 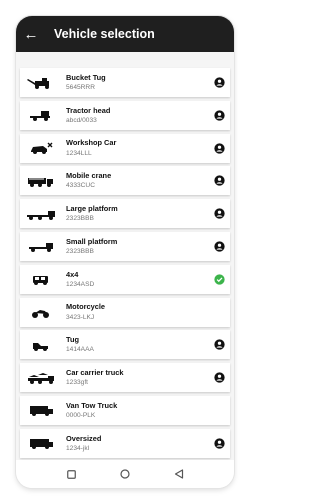 I want to click on vehicle-text: Mobile crane 4333CUC, so click(x=135, y=180).